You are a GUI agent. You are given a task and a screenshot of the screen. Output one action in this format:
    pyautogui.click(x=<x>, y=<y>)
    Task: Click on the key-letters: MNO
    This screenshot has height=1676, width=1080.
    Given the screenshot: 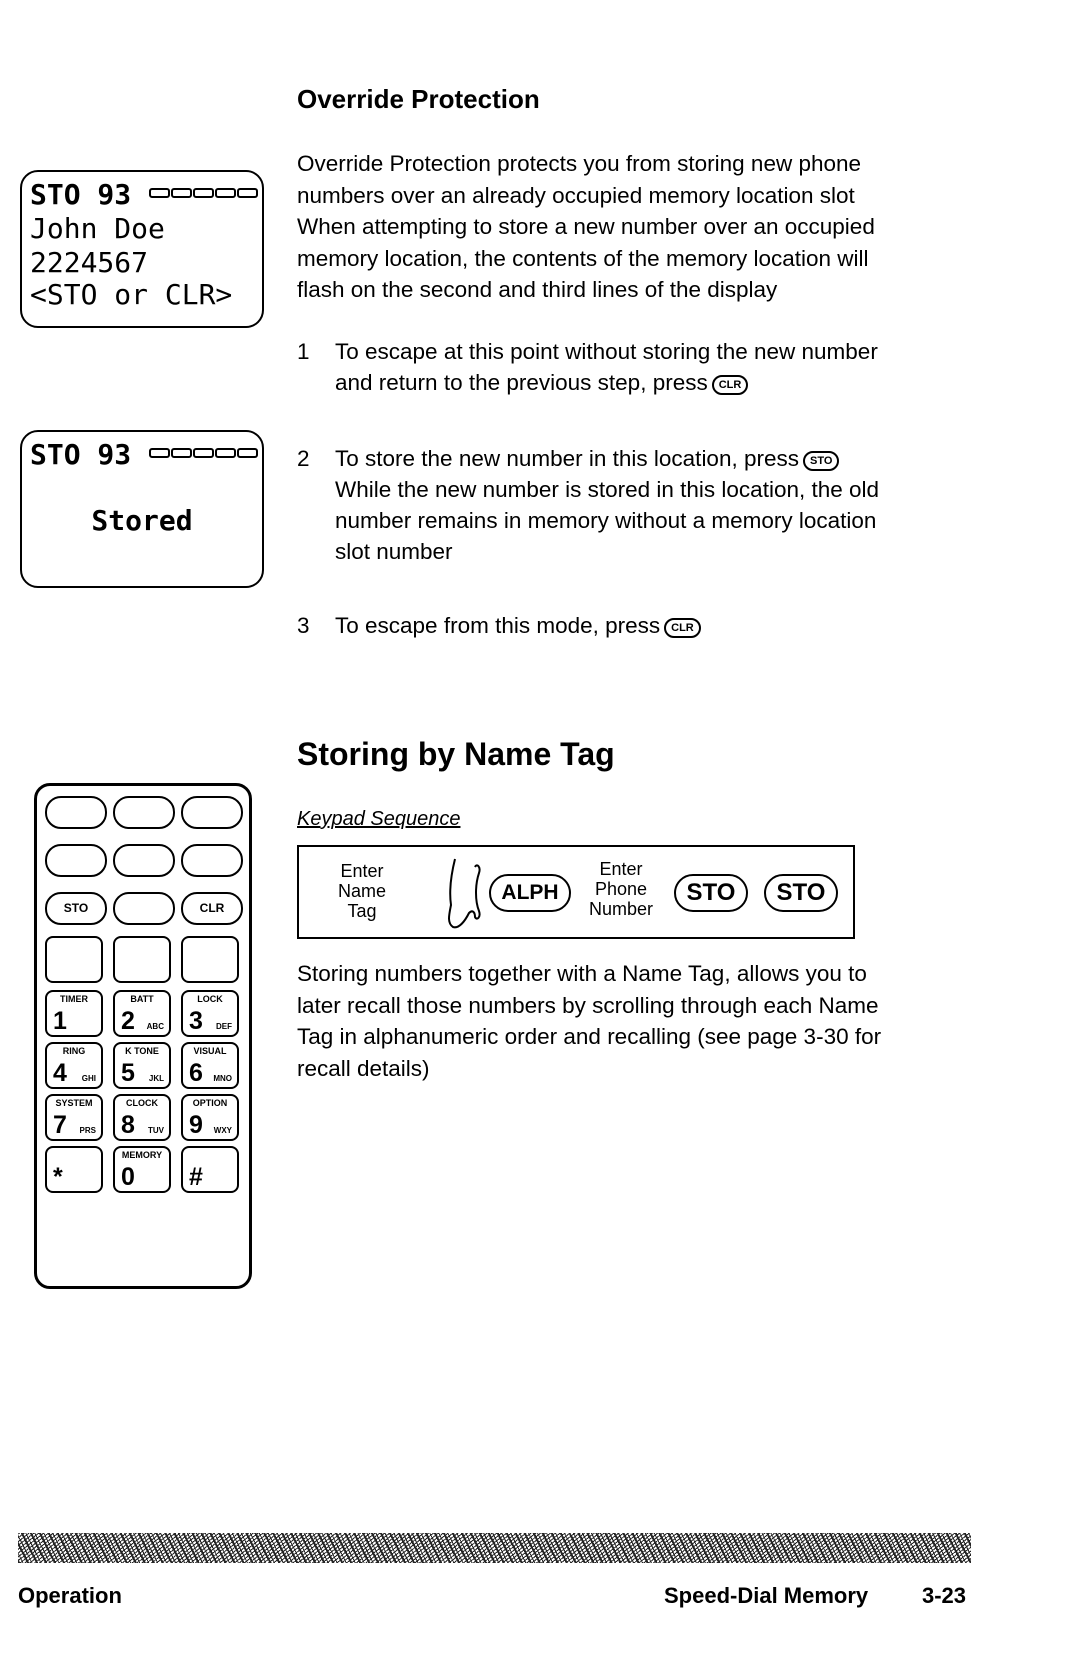 What is the action you would take?
    pyautogui.click(x=222, y=1078)
    